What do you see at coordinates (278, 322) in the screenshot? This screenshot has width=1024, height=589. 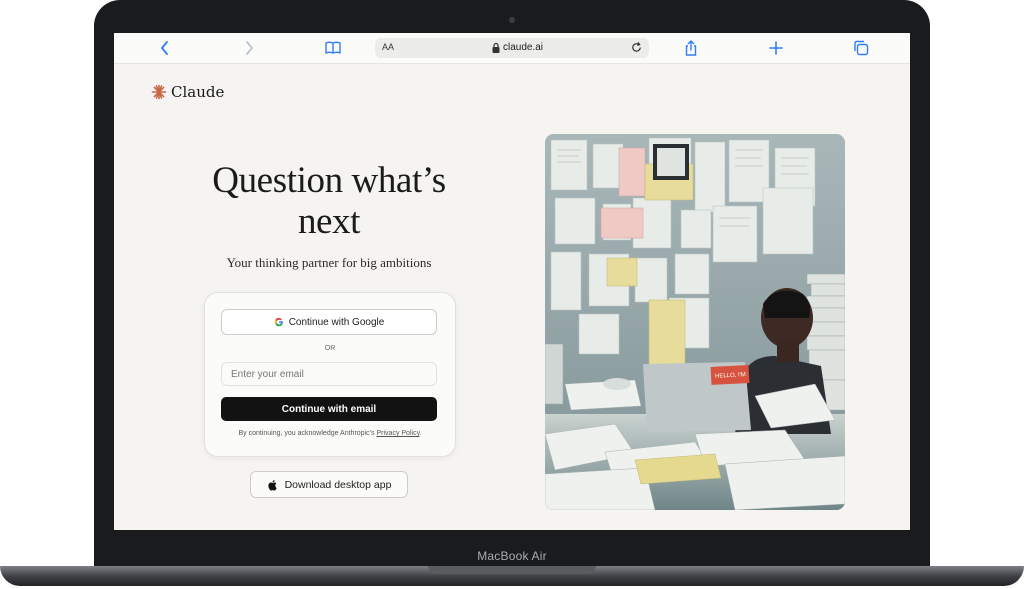 I see `google-icon` at bounding box center [278, 322].